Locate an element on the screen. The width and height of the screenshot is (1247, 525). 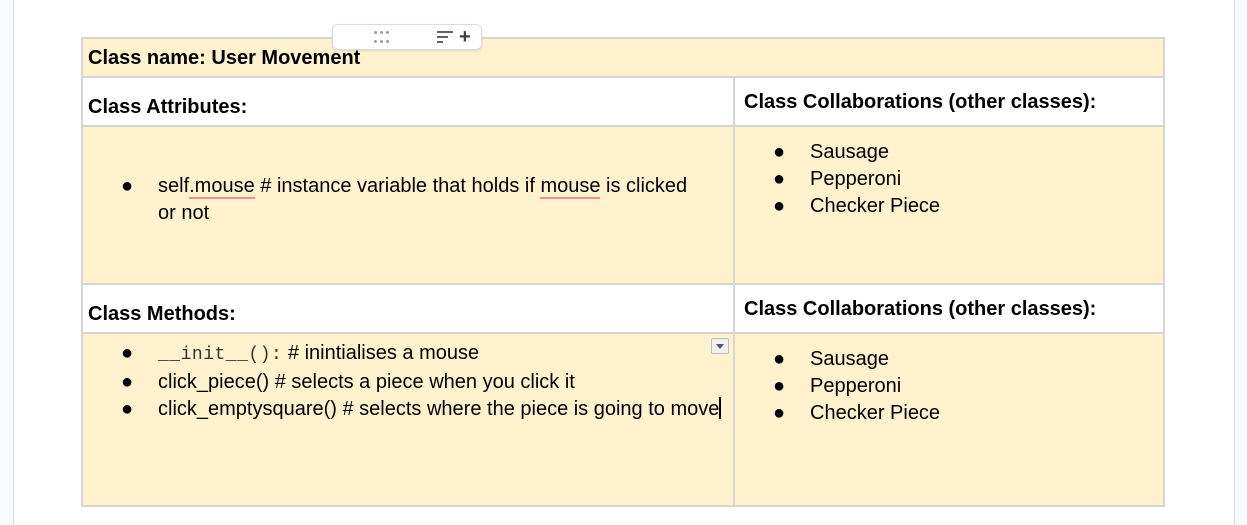
attributes-header: Class Attributes: is located at coordinates (168, 107).